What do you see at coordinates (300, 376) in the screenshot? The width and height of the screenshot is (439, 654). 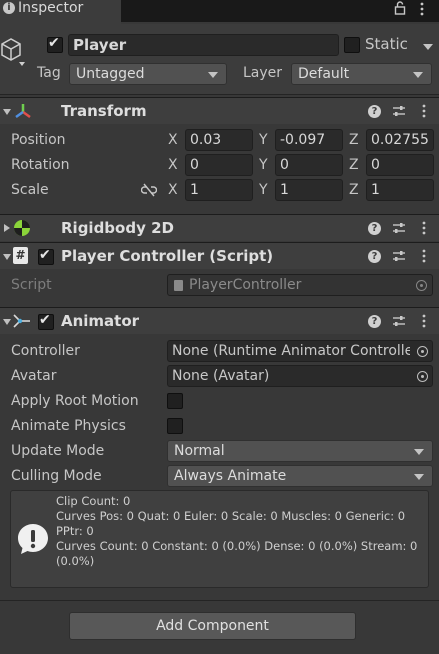 I see `avatar-field: None (Avatar)` at bounding box center [300, 376].